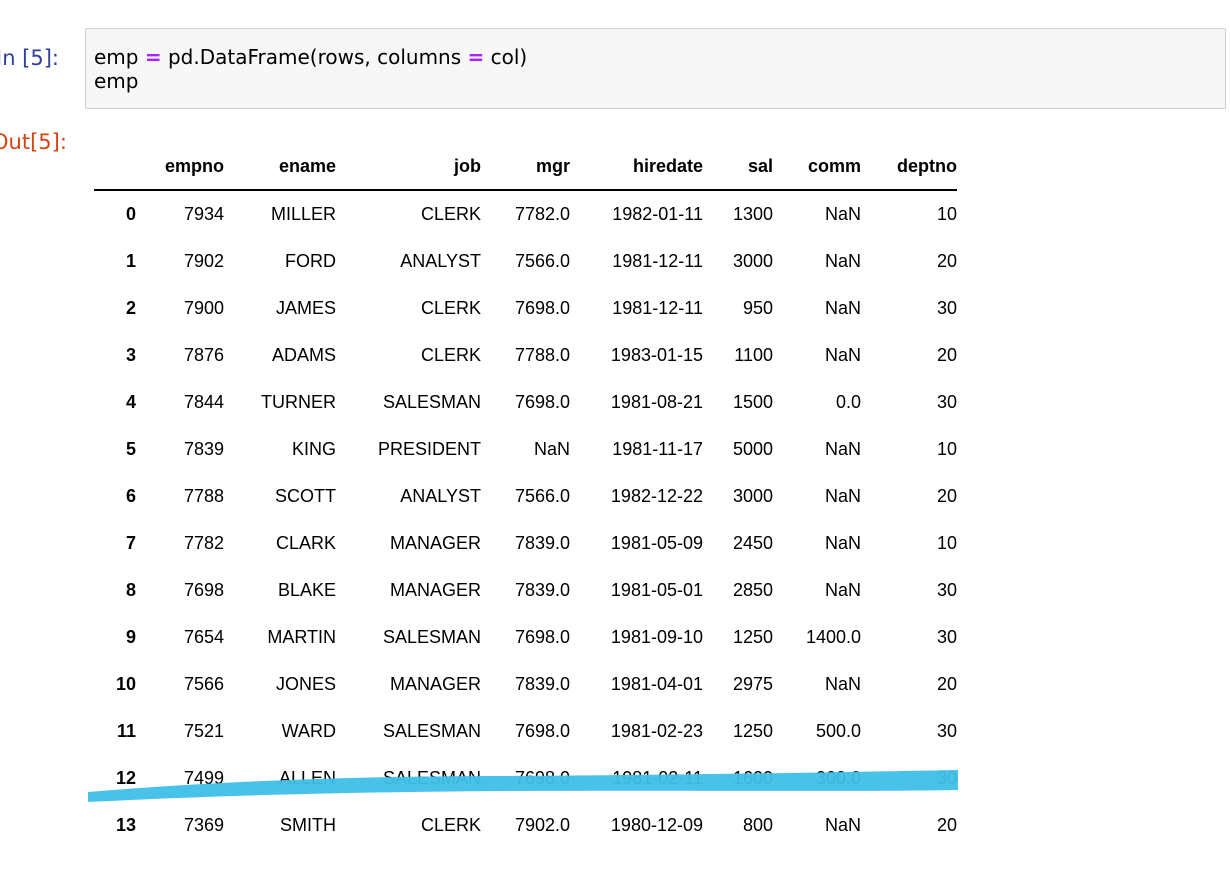 This screenshot has width=1230, height=874. Describe the element at coordinates (203, 308) in the screenshot. I see `table-cell: 7900` at that location.